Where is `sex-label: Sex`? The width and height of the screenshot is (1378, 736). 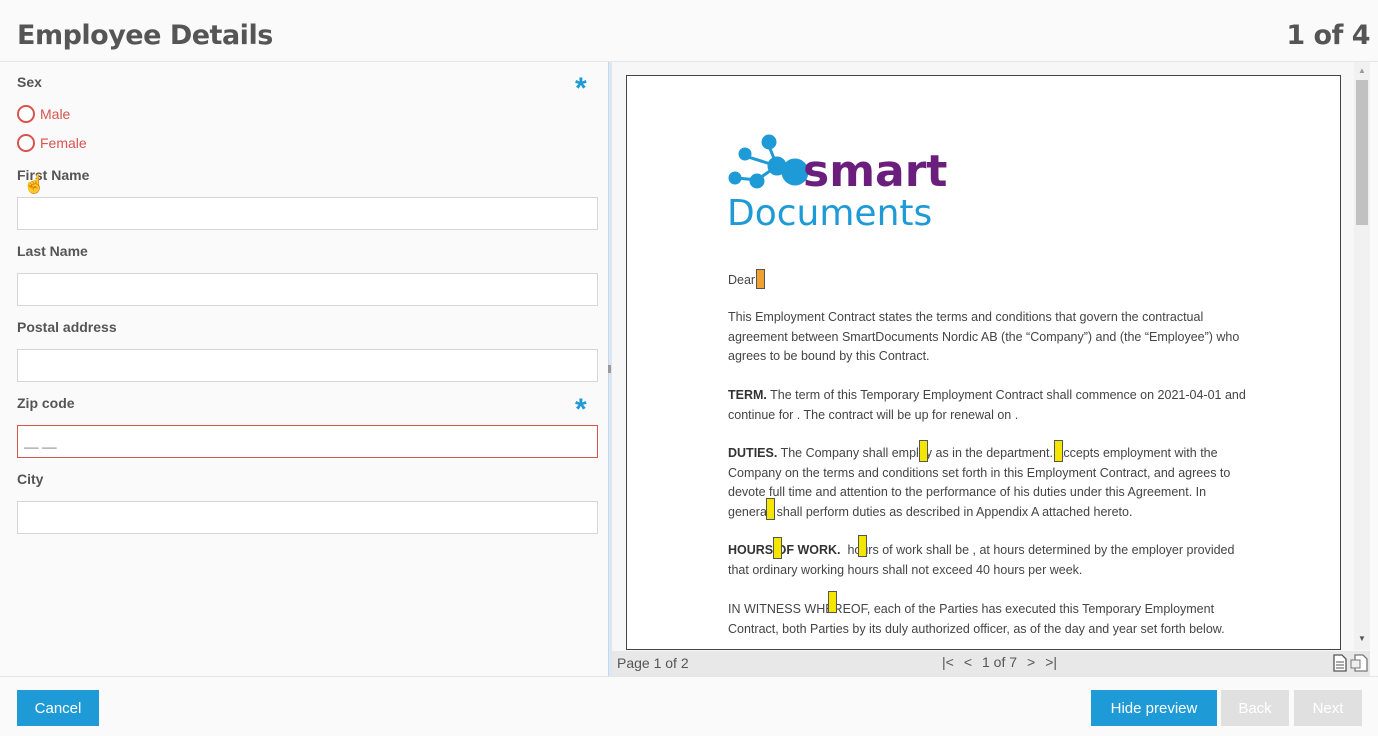
sex-label: Sex is located at coordinates (29, 82).